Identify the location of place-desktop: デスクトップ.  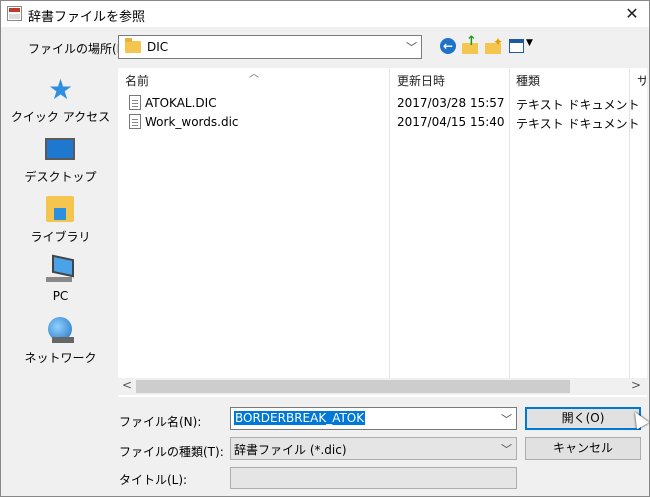
(60, 159).